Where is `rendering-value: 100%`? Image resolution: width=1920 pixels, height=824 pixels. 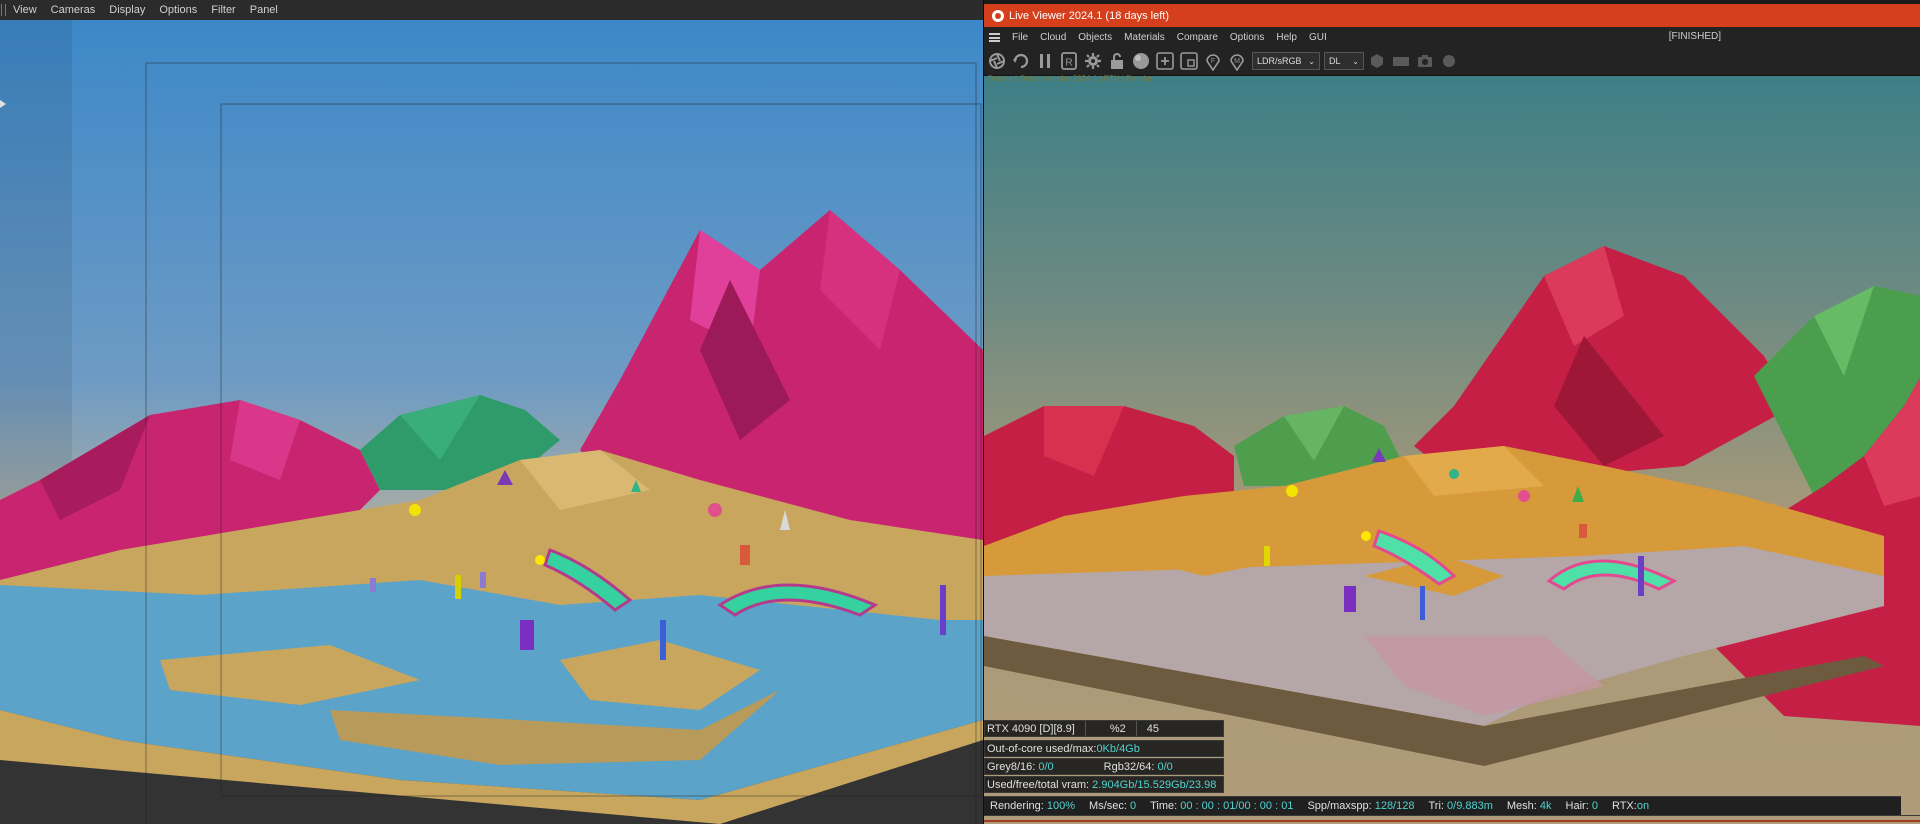
rendering-value: 100% is located at coordinates (1061, 806).